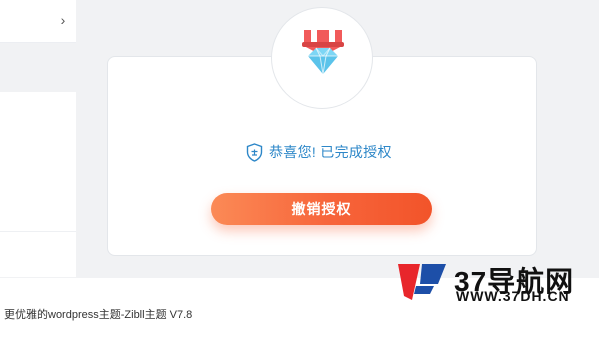 The height and width of the screenshot is (337, 599). Describe the element at coordinates (38, 184) in the screenshot. I see `sidebar-panel` at that location.